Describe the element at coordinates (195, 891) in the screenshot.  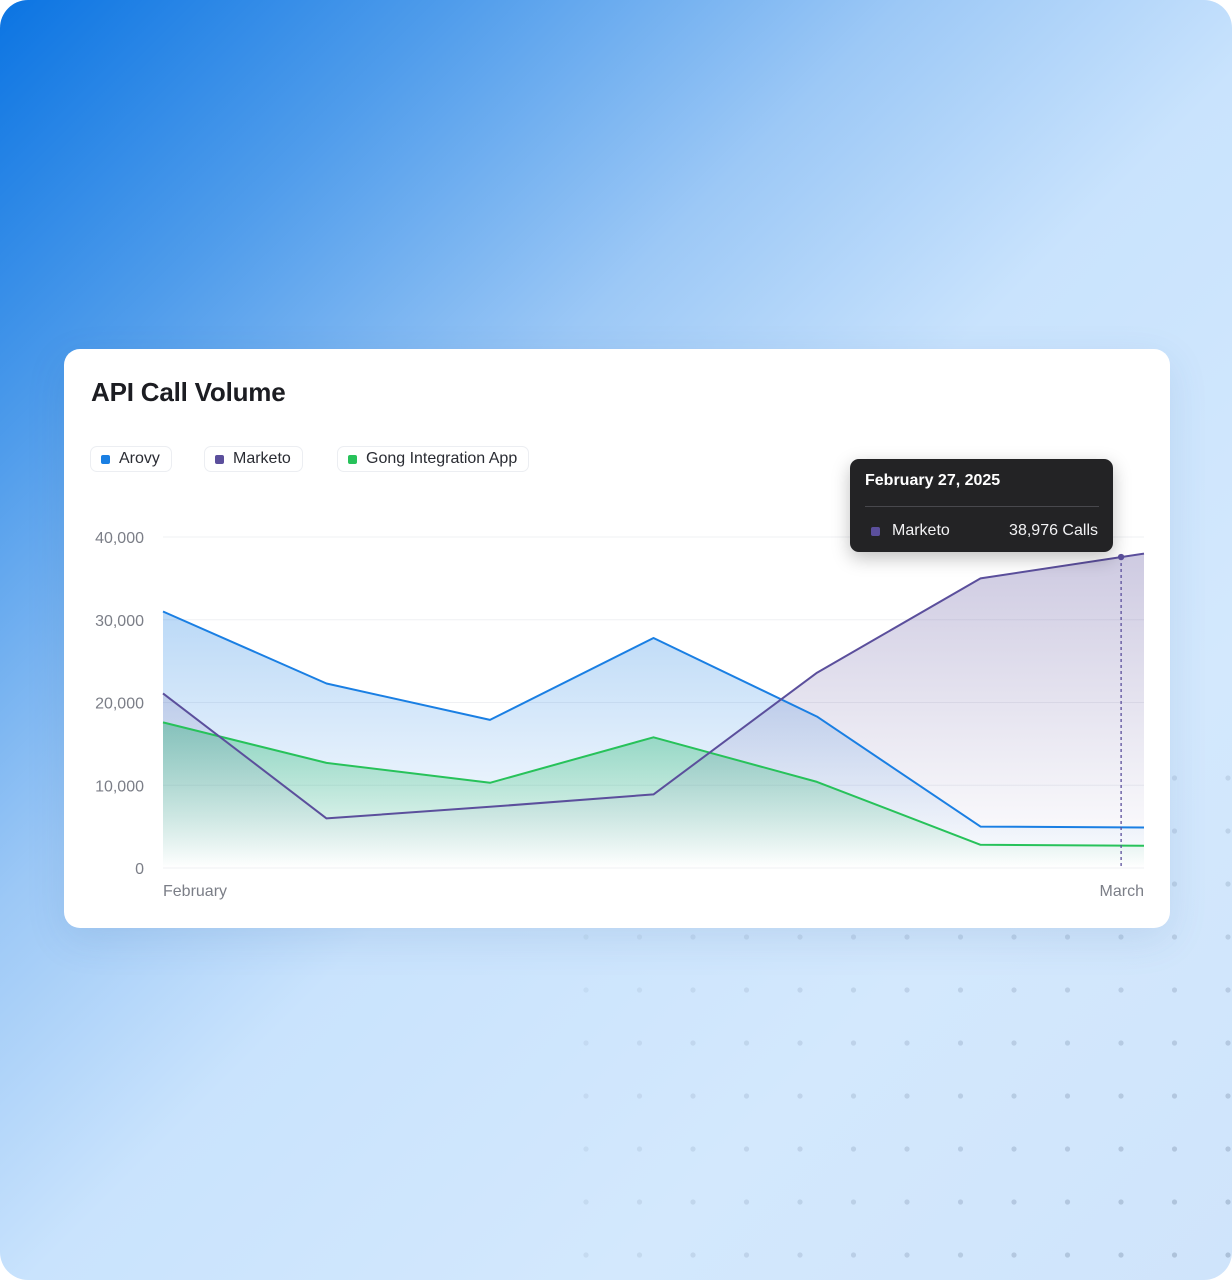
I see `x-tick-label: February` at that location.